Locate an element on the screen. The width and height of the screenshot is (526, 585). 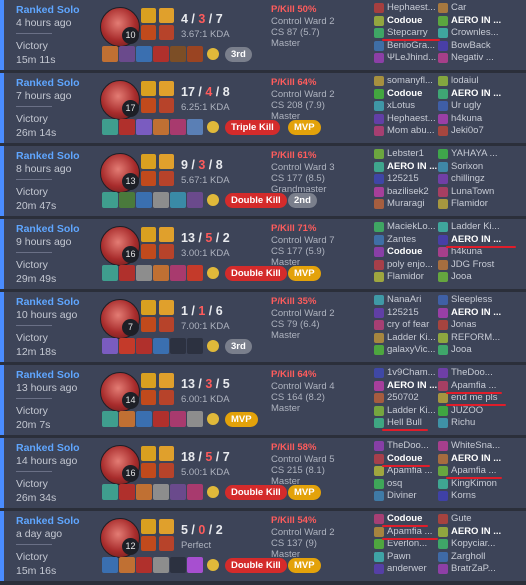
player-name: cry of fear is located at coordinates (408, 325).